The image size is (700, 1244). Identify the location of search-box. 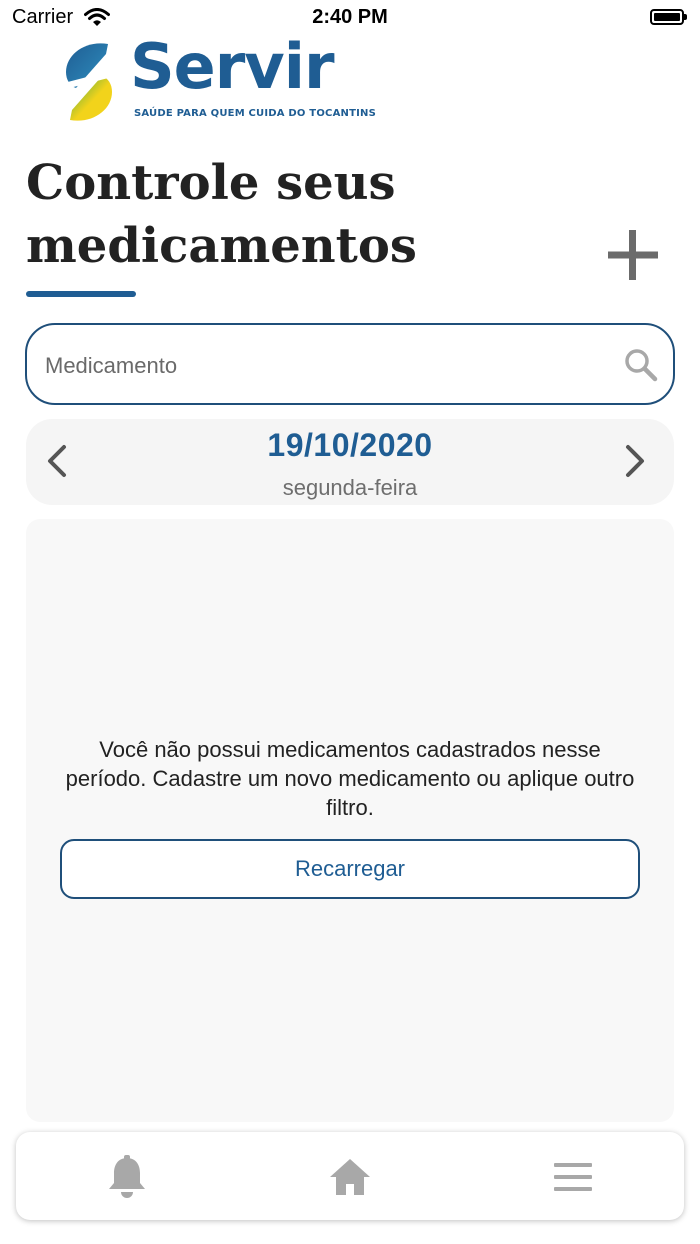
(350, 364).